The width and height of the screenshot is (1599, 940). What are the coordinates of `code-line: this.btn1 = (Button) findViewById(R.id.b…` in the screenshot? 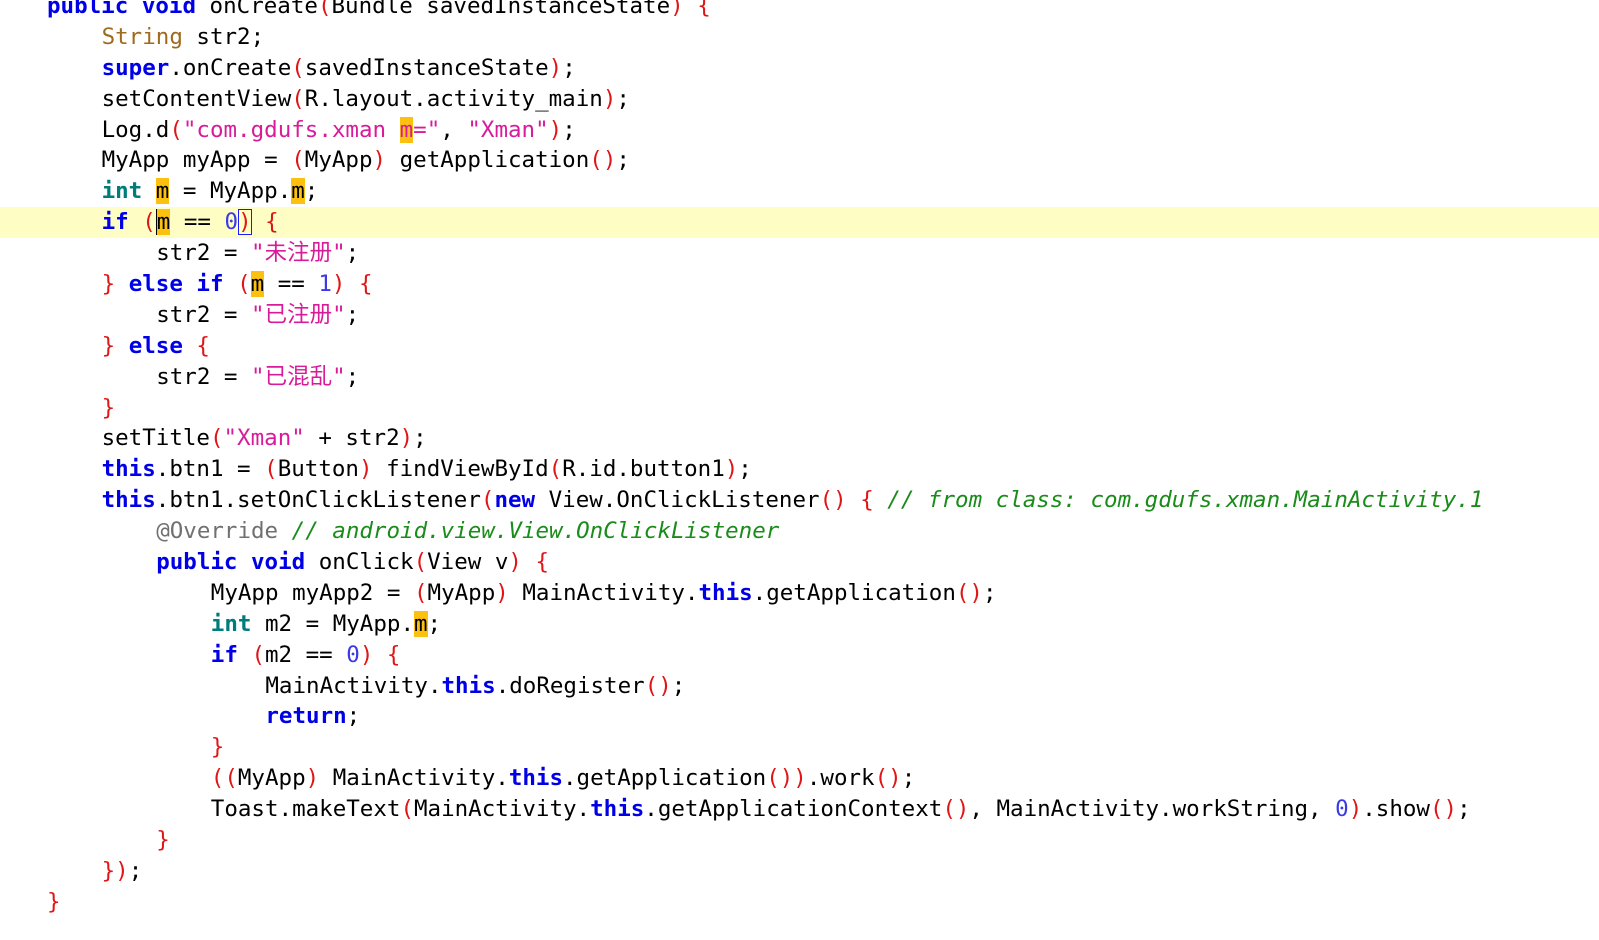 It's located at (799, 469).